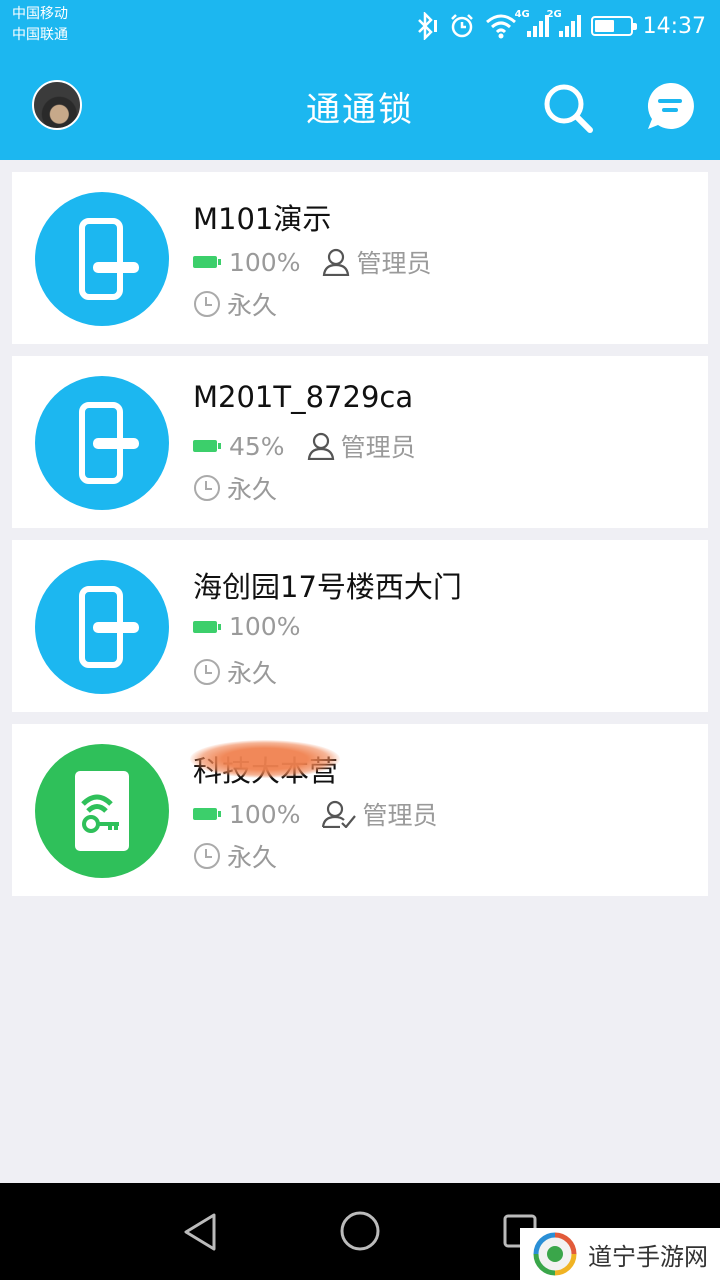 The image size is (720, 1280). I want to click on battery-icon, so click(613, 26).